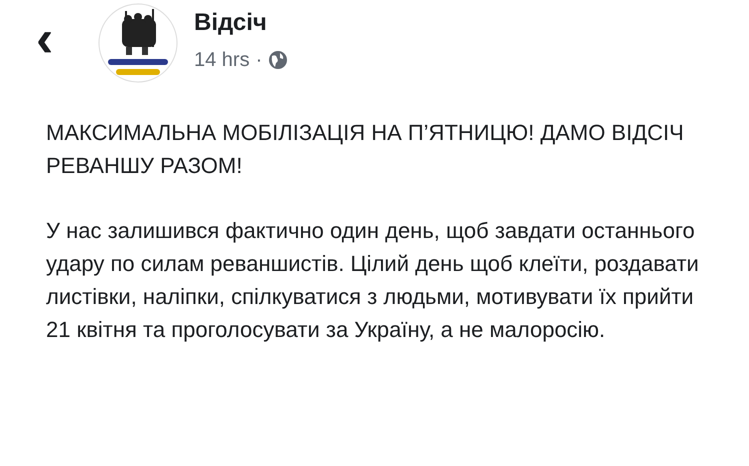 The image size is (749, 466). Describe the element at coordinates (365, 149) in the screenshot. I see `post-paragraph: МАКСИМАЛЬНА МОБІЛІЗАЦІЯ НА П’ЯТНИЦЮ! ДАМО ВІДСІЧ РЕВАНШУ РАЗОМ!` at that location.